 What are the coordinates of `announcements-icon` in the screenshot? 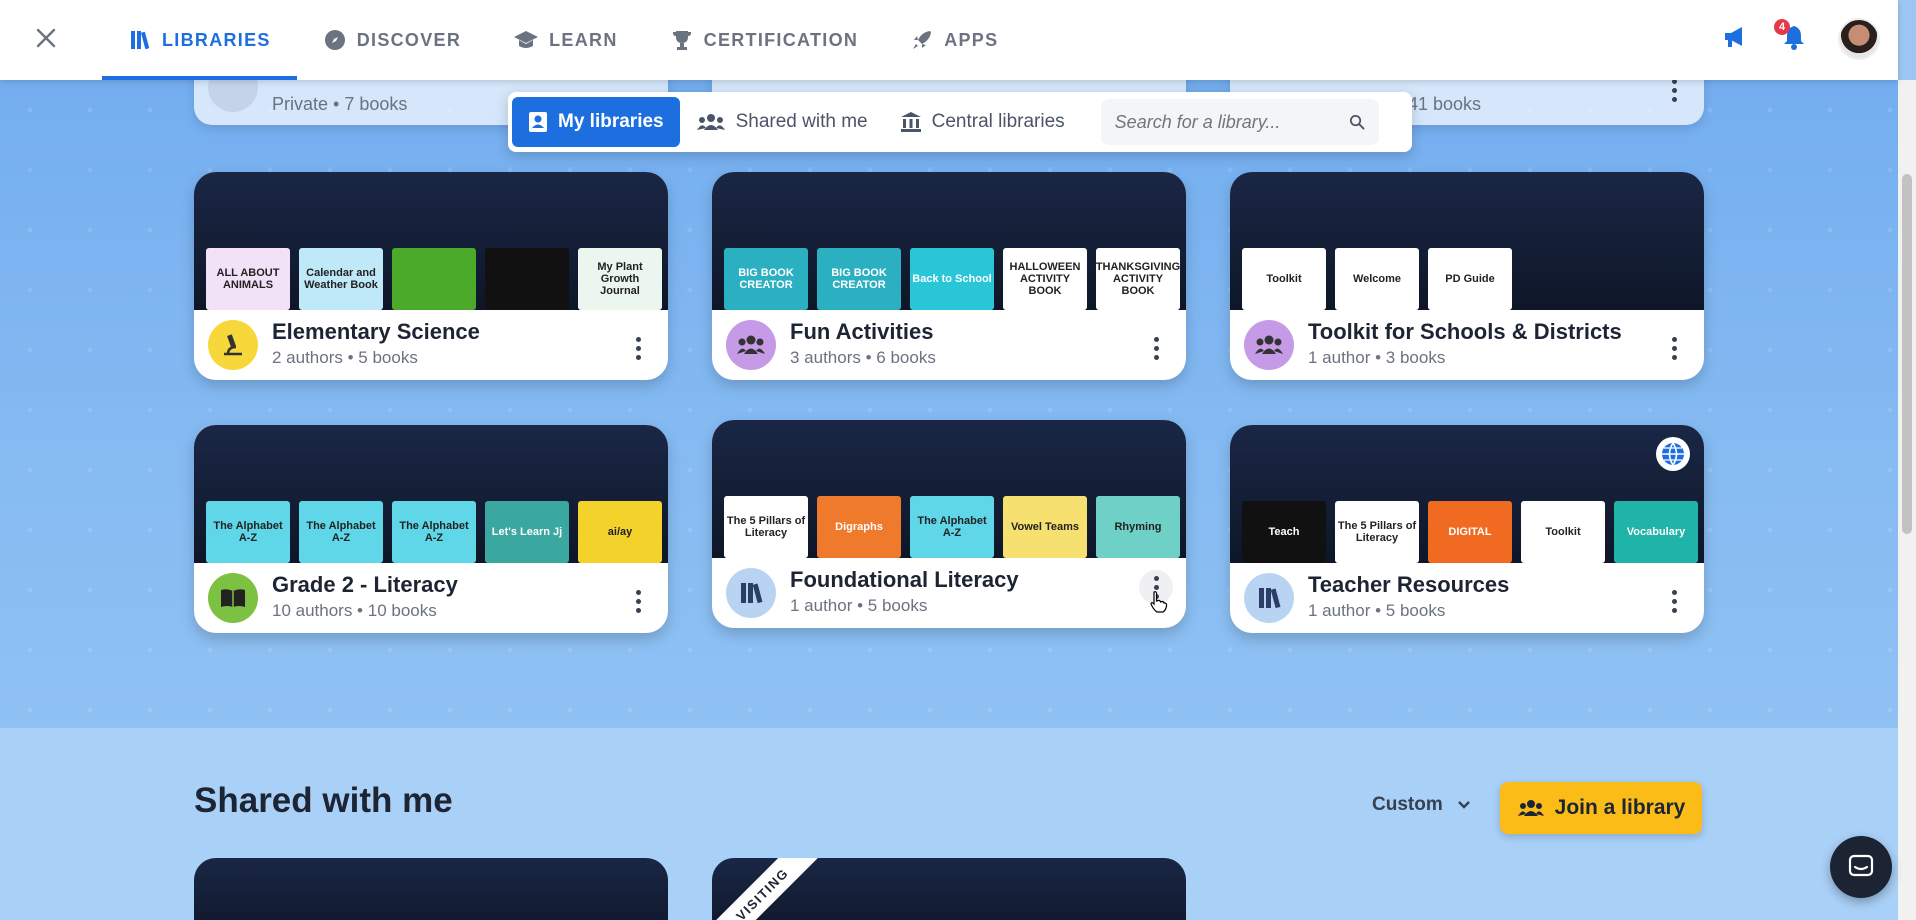 It's located at (1736, 39).